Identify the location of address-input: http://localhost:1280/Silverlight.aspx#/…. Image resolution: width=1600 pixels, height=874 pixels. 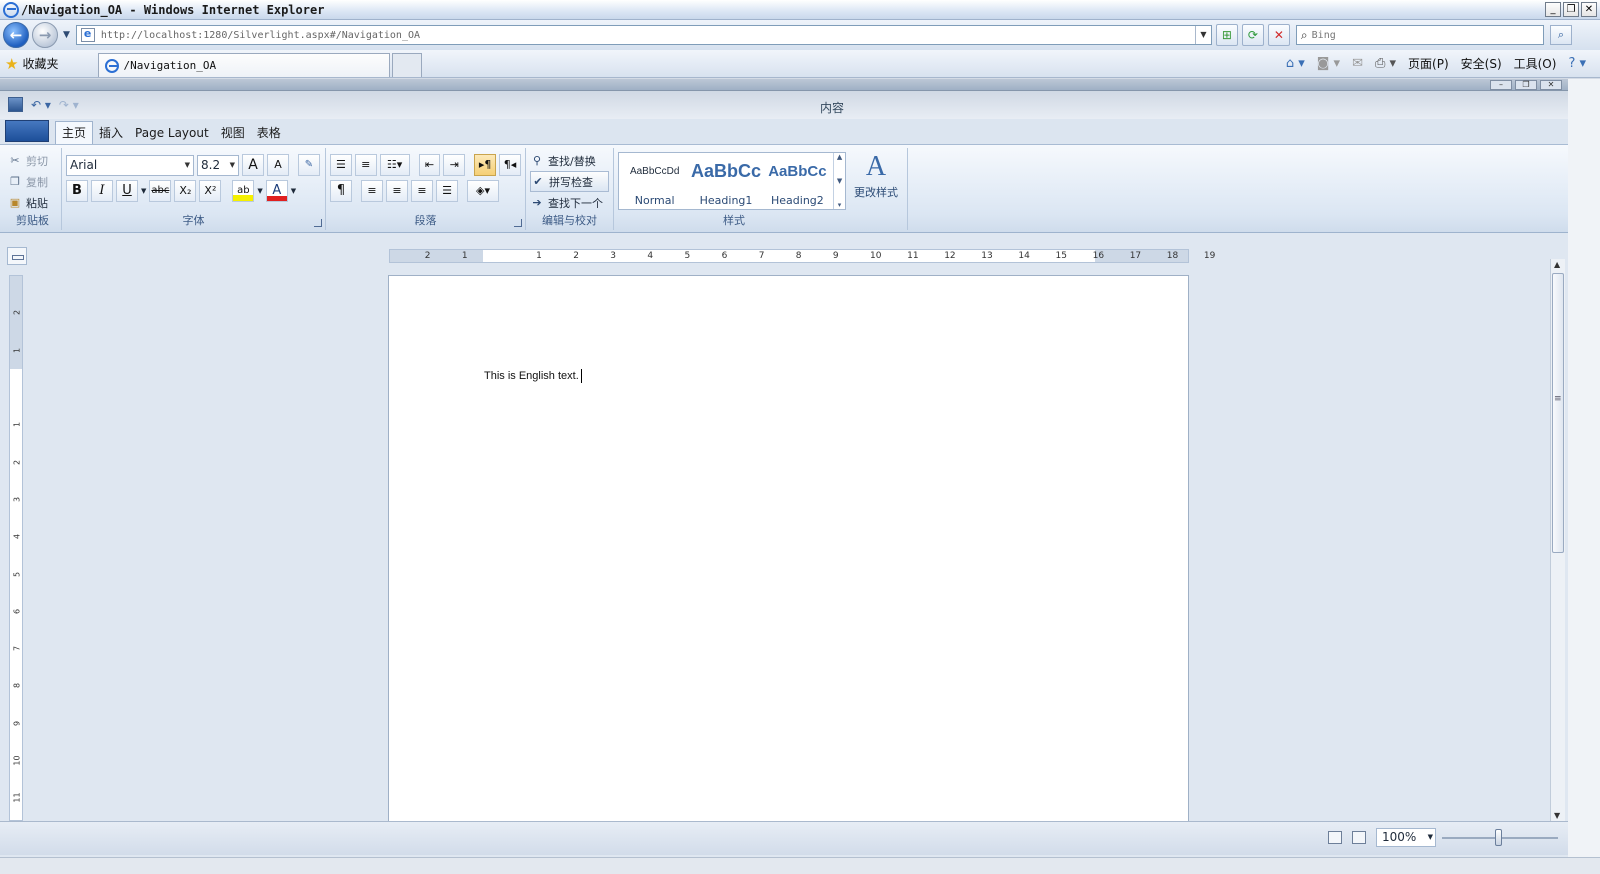
(648, 35).